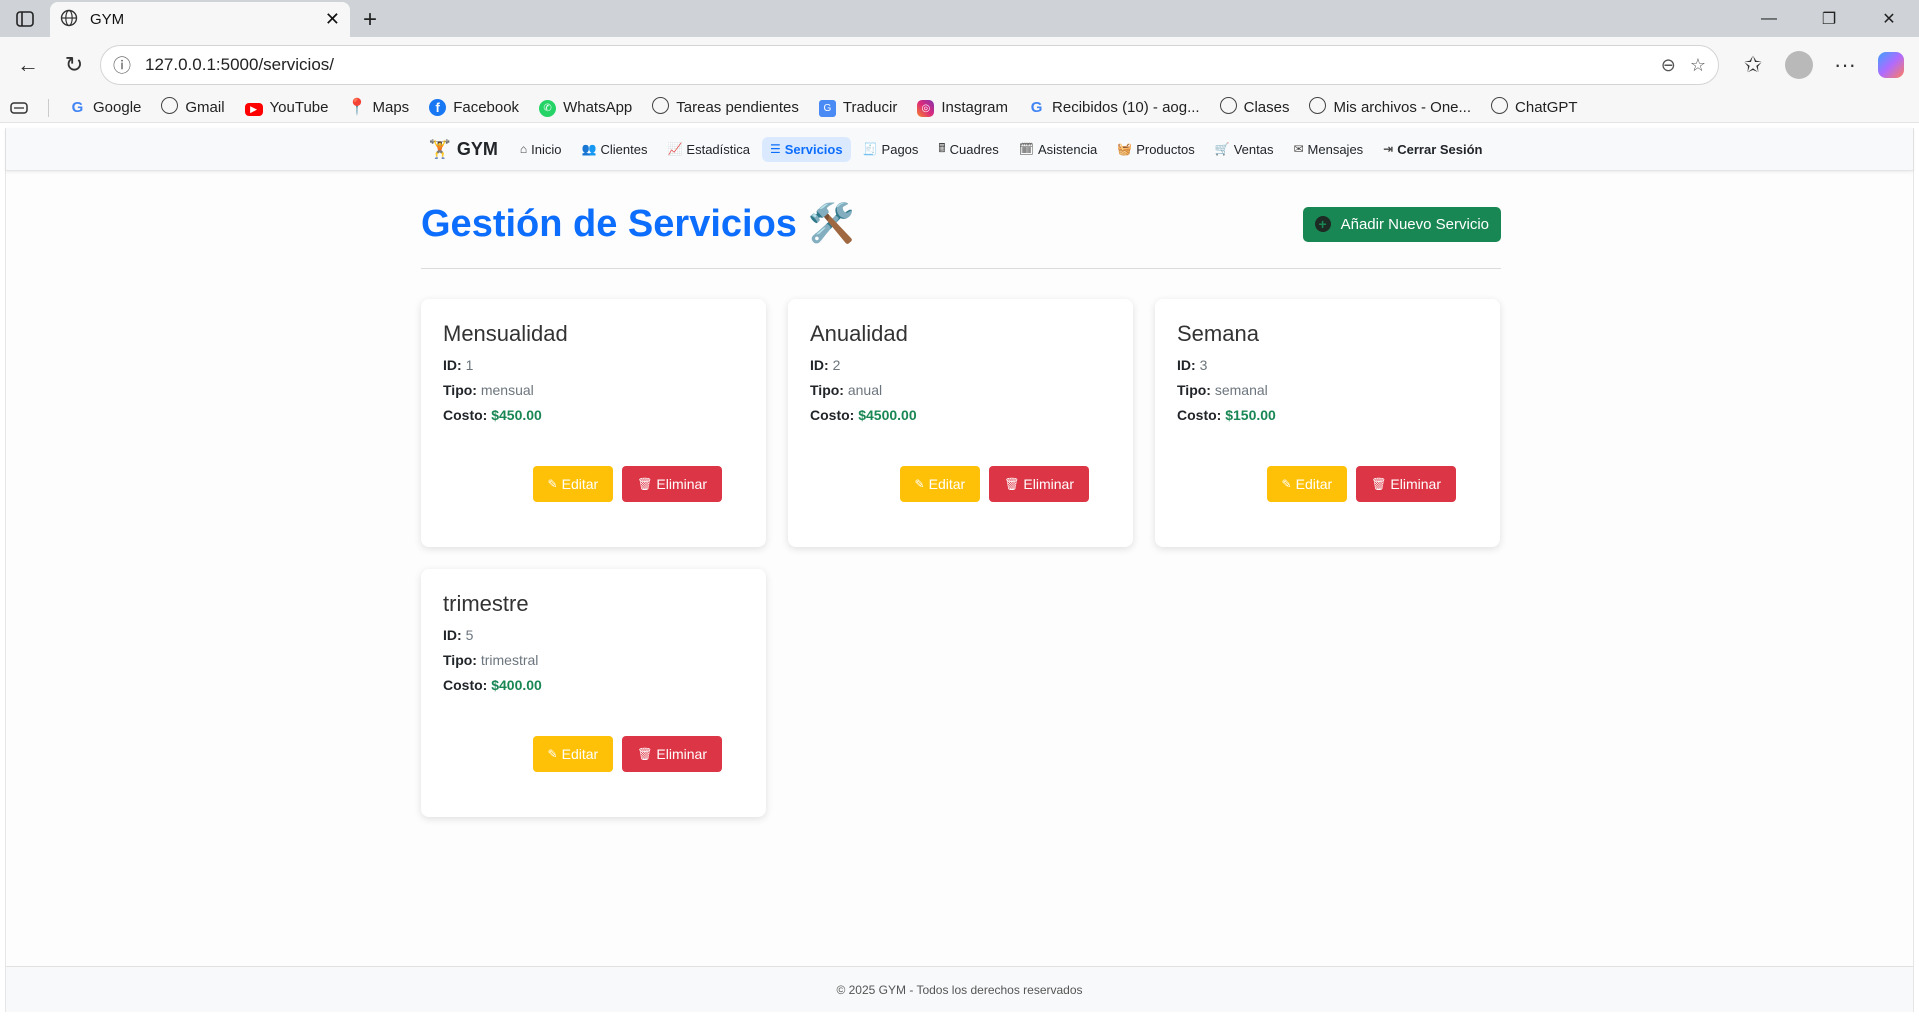 The image size is (1919, 1017). What do you see at coordinates (19, 108) in the screenshot?
I see `tablet-icon` at bounding box center [19, 108].